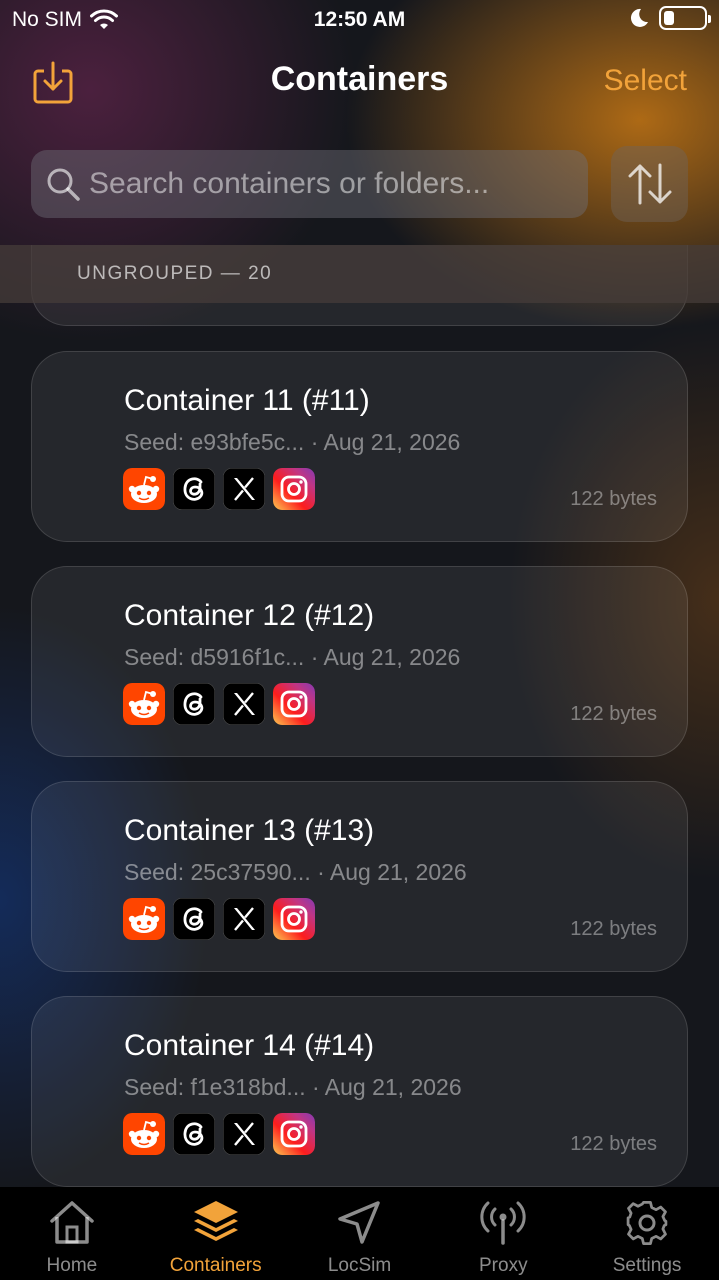 The width and height of the screenshot is (719, 1280). I want to click on tab-settings: Settings, so click(647, 1233).